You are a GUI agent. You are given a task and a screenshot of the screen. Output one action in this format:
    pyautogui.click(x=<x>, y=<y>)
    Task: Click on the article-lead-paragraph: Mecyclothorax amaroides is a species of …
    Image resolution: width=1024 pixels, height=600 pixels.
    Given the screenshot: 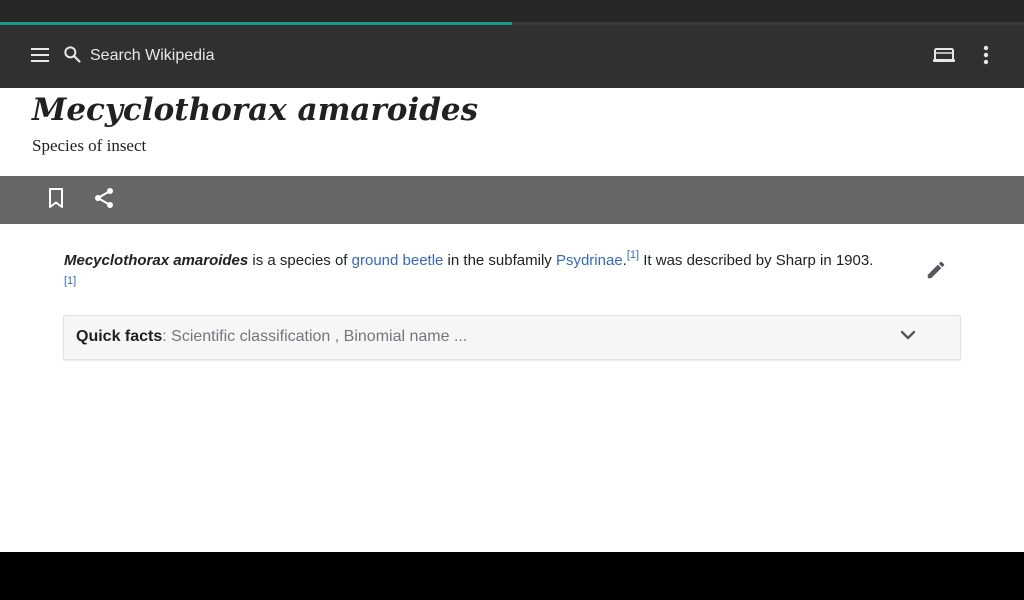 What is the action you would take?
    pyautogui.click(x=469, y=274)
    